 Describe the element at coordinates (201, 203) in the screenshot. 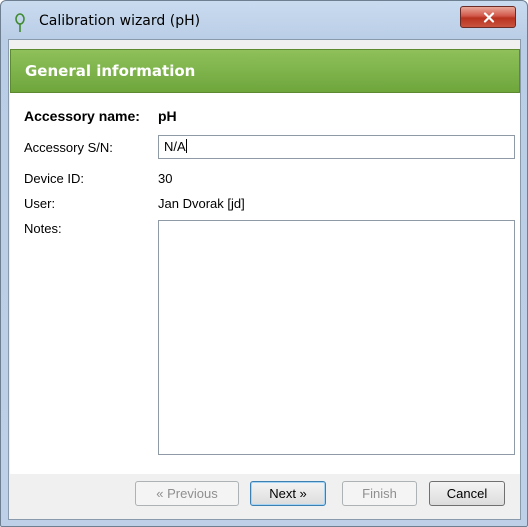

I see `user-value: Jan Dvorak [jd]` at that location.